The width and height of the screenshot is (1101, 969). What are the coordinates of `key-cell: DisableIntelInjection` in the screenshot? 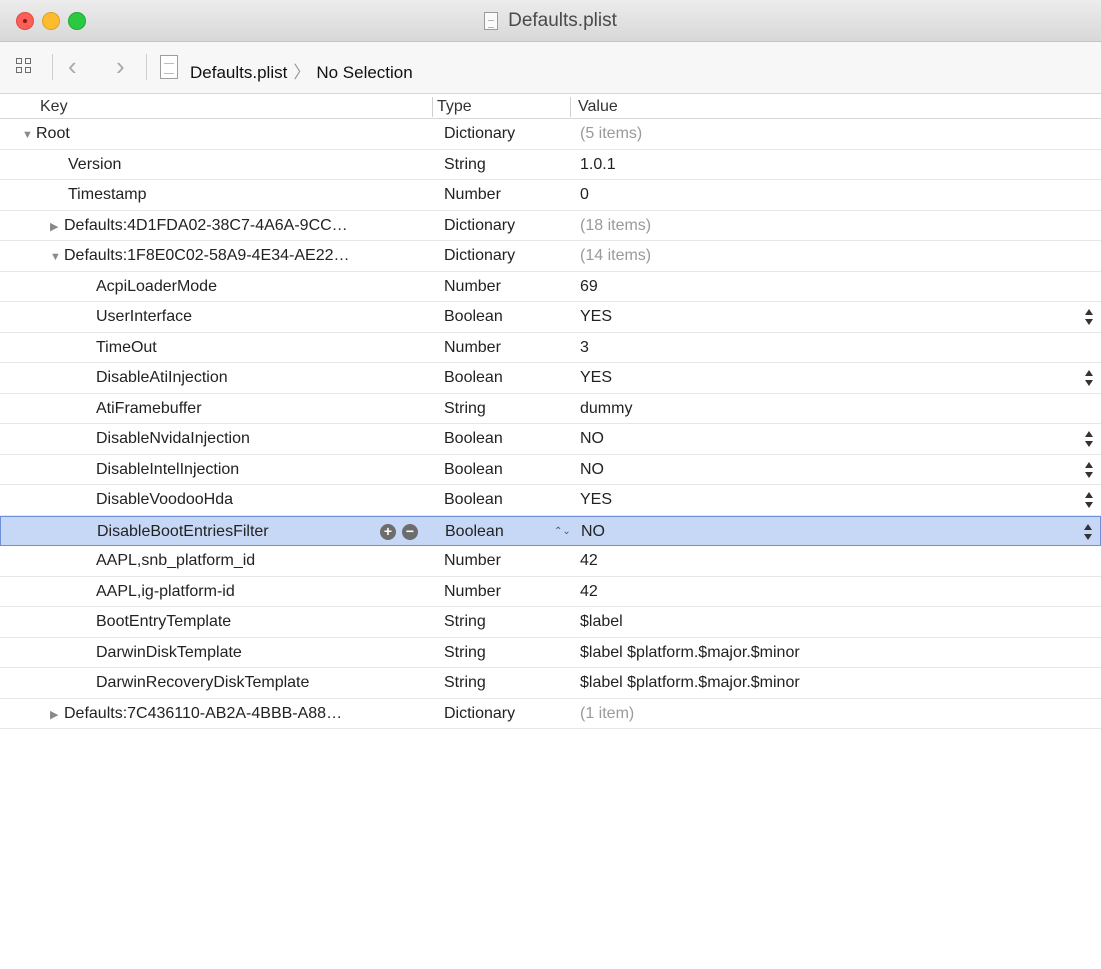 It's located at (261, 470).